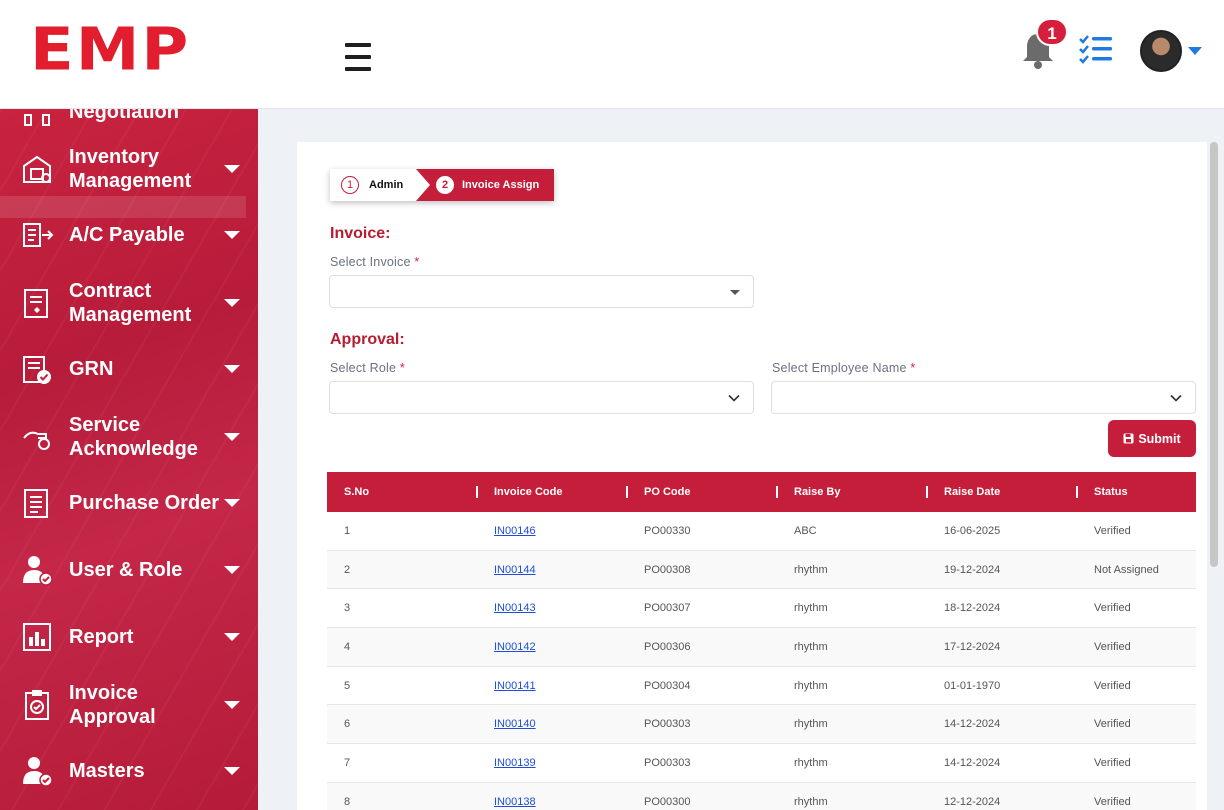  Describe the element at coordinates (1096, 49) in the screenshot. I see `task-list-icon` at that location.